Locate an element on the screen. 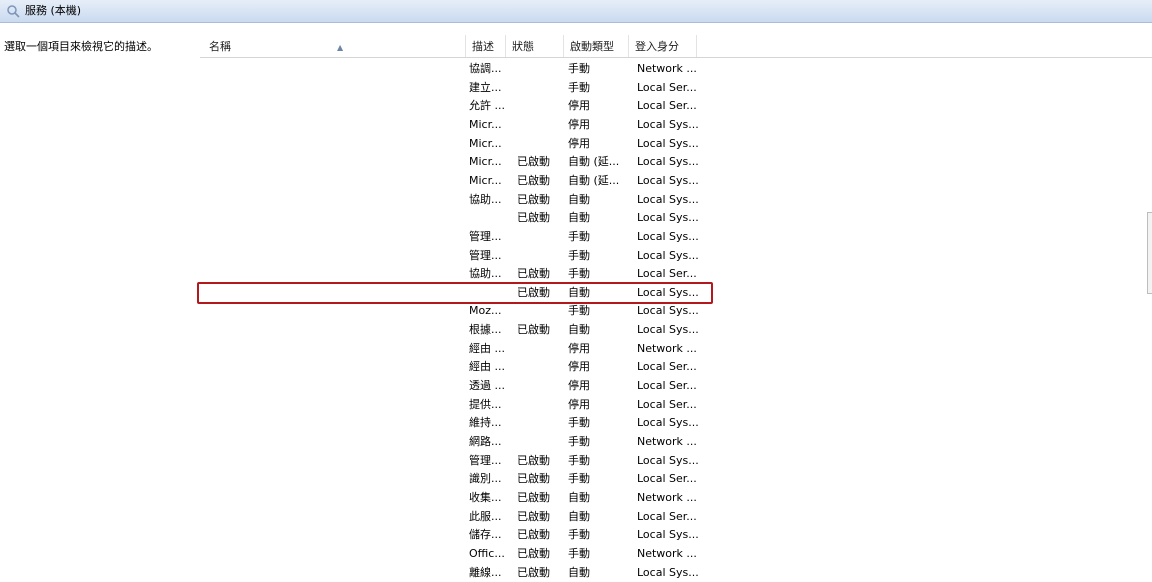 The height and width of the screenshot is (582, 1152). services-header: 服務 (本機) is located at coordinates (576, 11).